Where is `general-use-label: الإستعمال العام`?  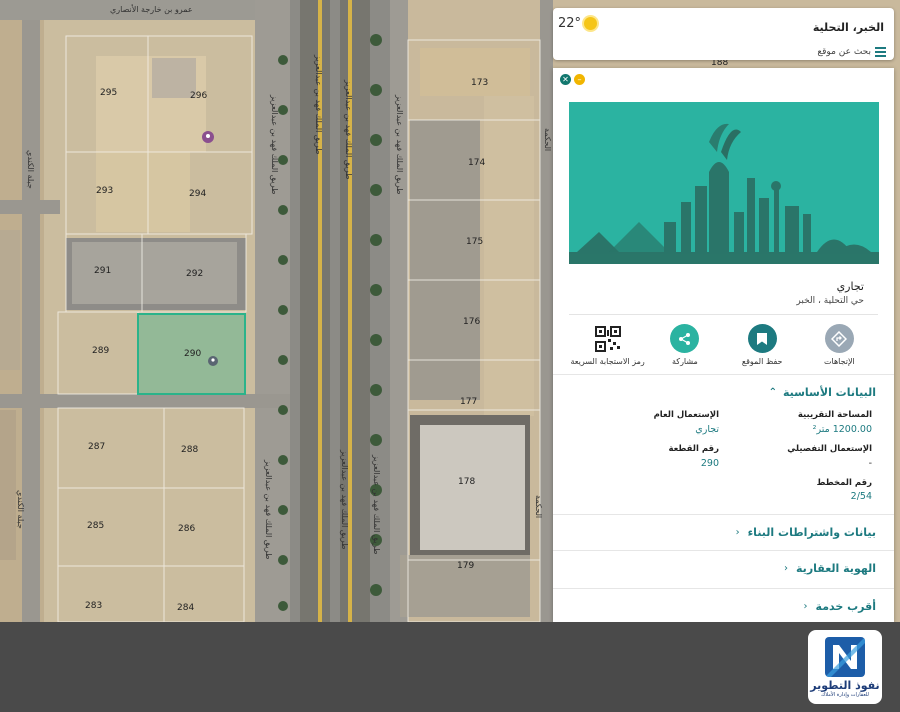
general-use-label: الإستعمال العام is located at coordinates (686, 415).